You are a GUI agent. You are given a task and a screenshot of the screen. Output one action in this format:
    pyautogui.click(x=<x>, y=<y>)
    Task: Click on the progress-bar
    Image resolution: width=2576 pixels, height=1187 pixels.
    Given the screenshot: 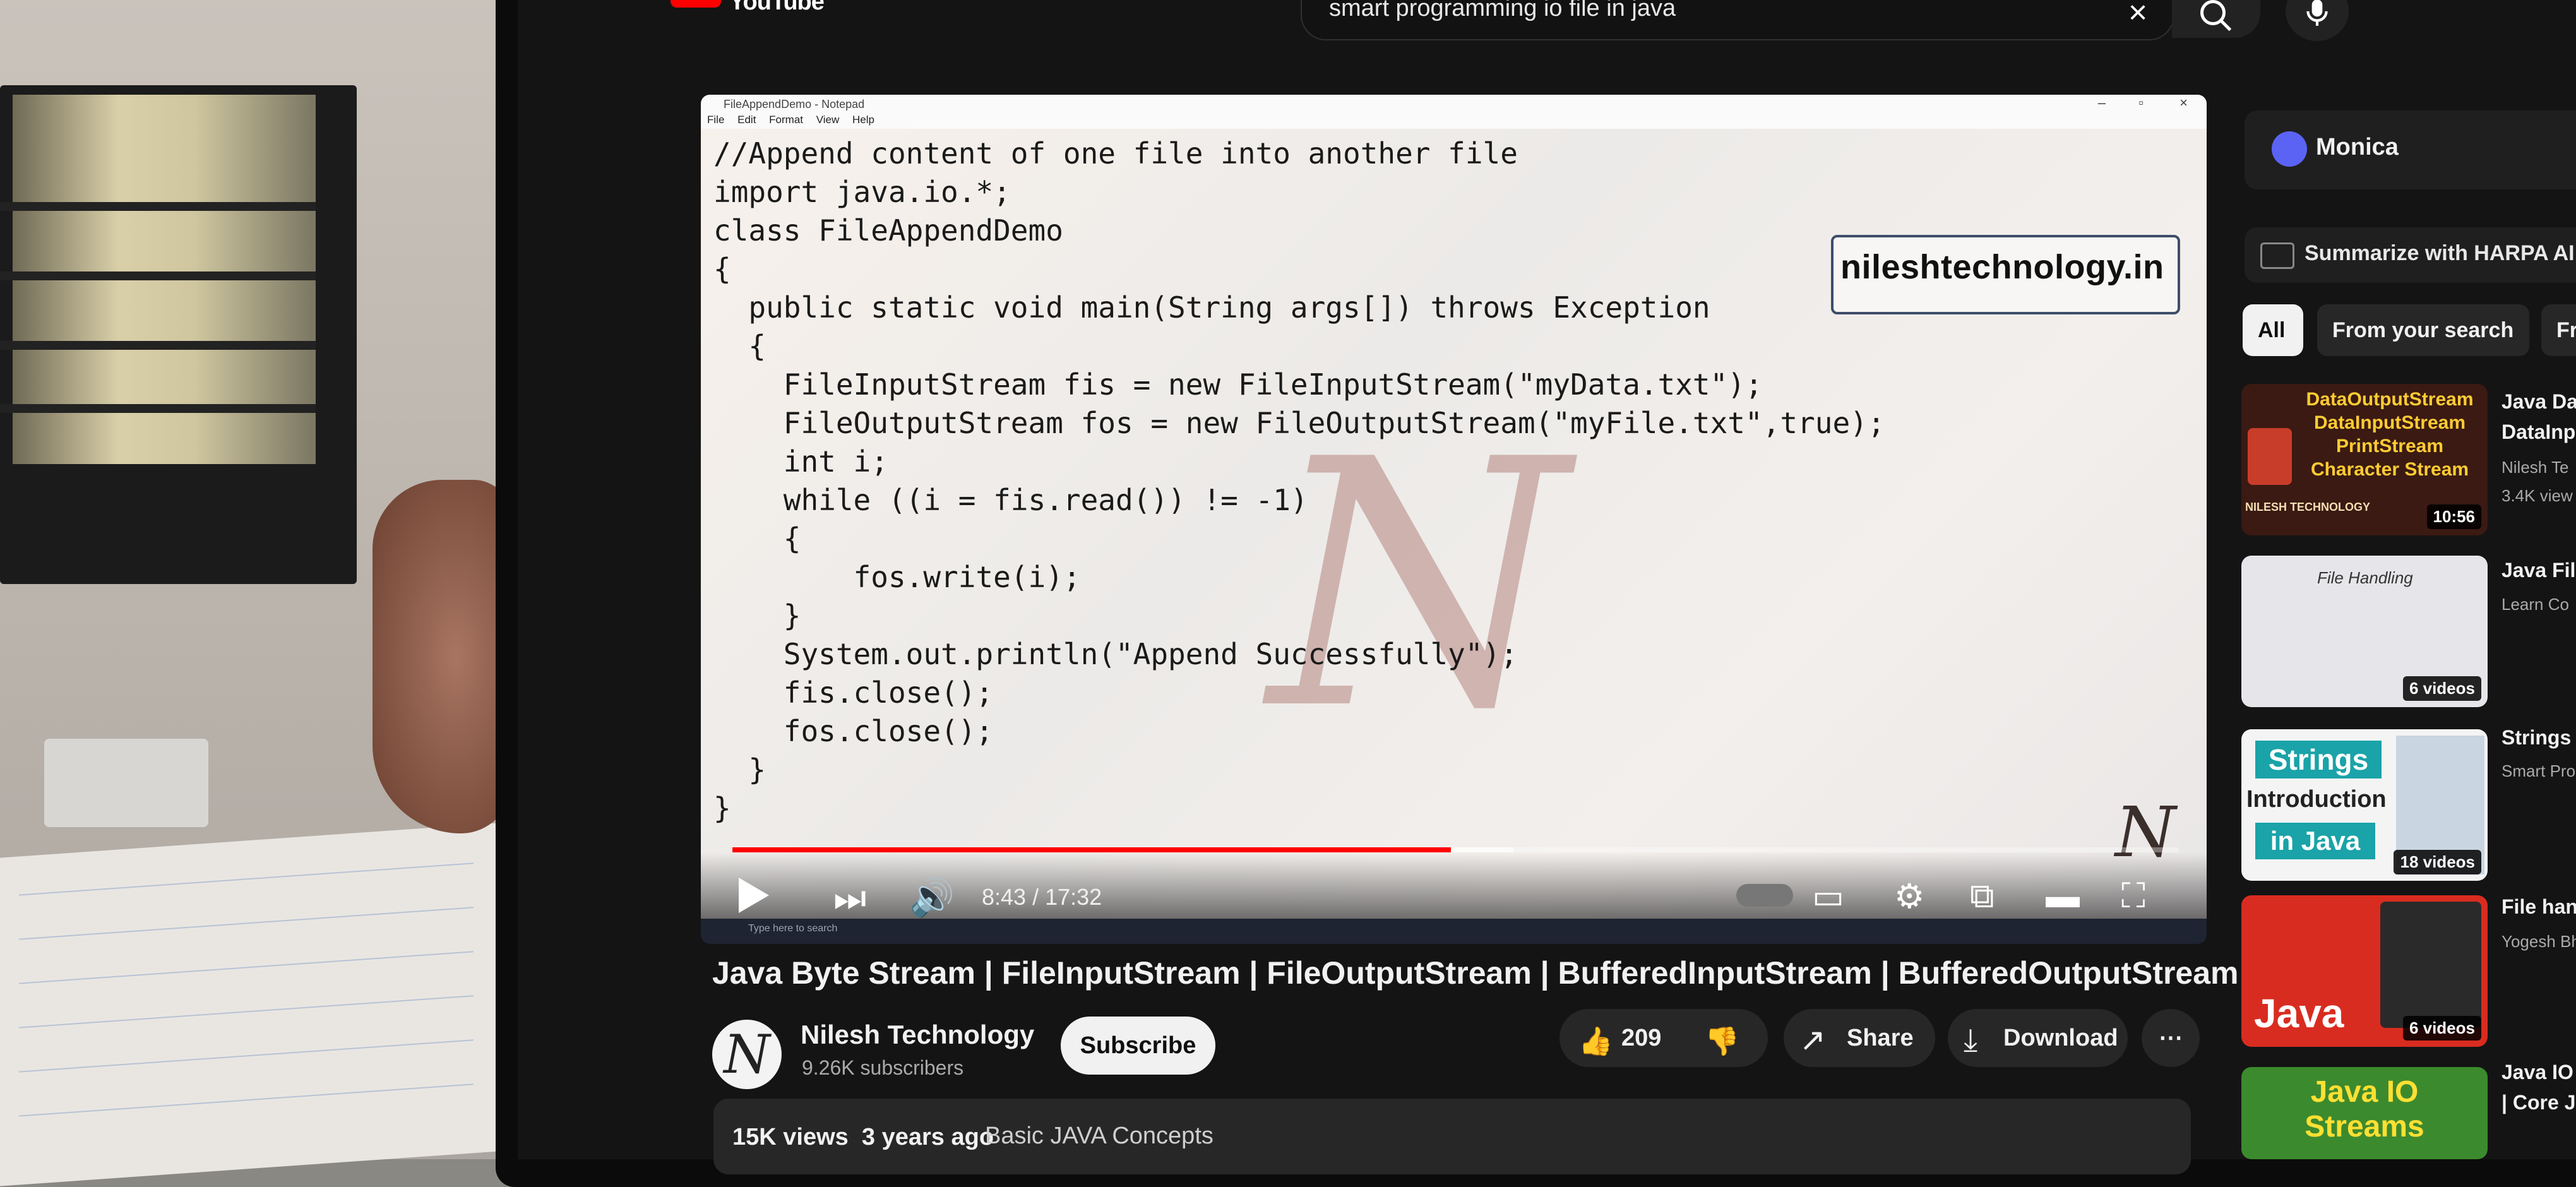 What is the action you would take?
    pyautogui.click(x=1455, y=849)
    